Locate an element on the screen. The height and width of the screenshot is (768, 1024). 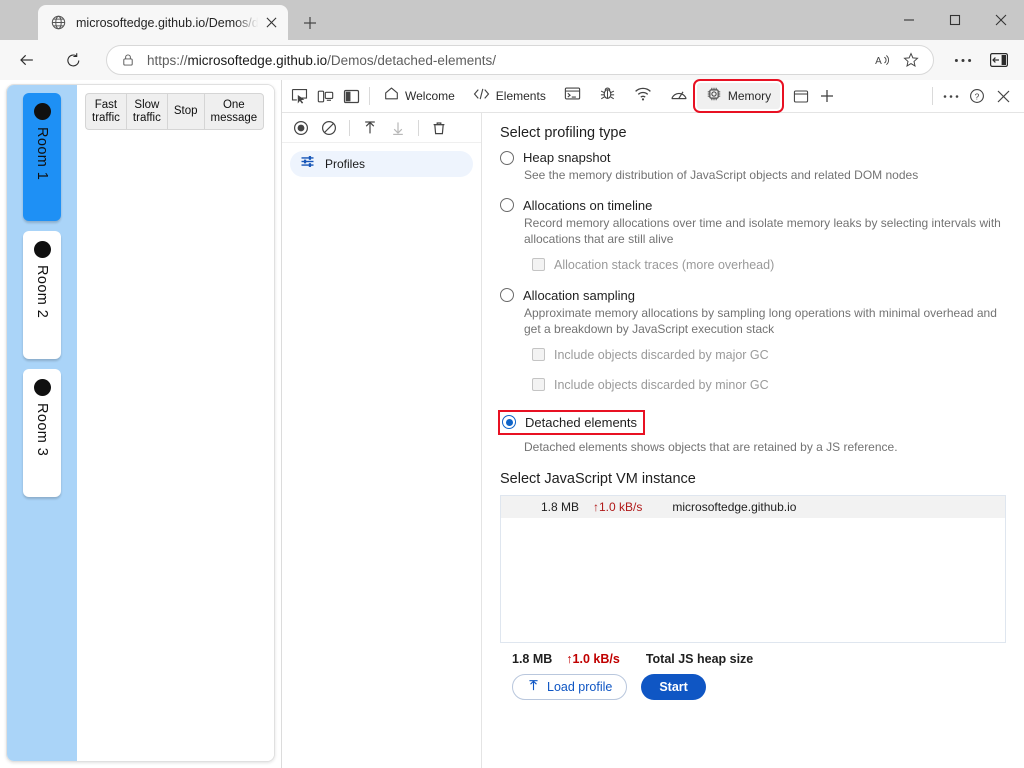
total-heap-size-value: 1.8 MB is located at coordinates (532, 659).